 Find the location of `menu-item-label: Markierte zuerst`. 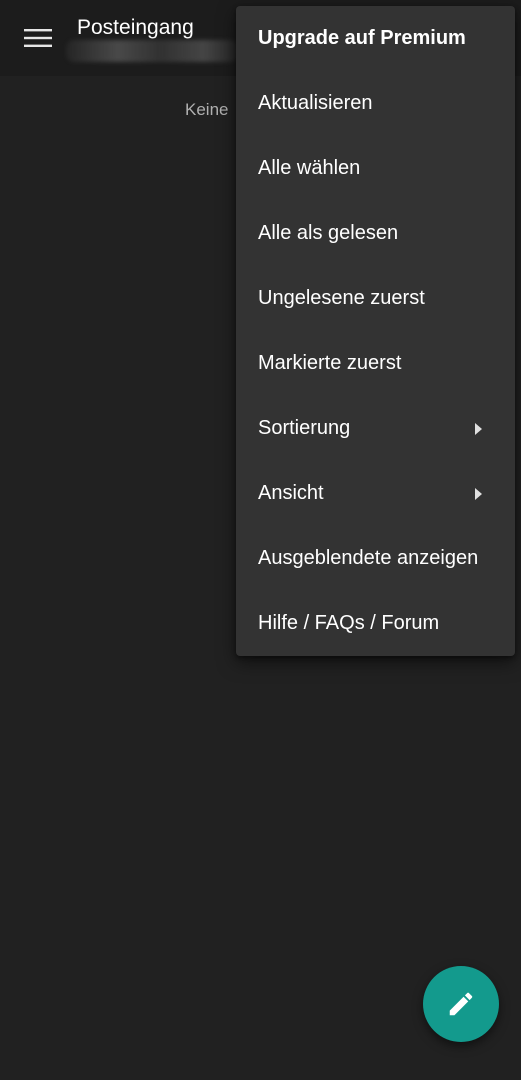

menu-item-label: Markierte zuerst is located at coordinates (330, 363).